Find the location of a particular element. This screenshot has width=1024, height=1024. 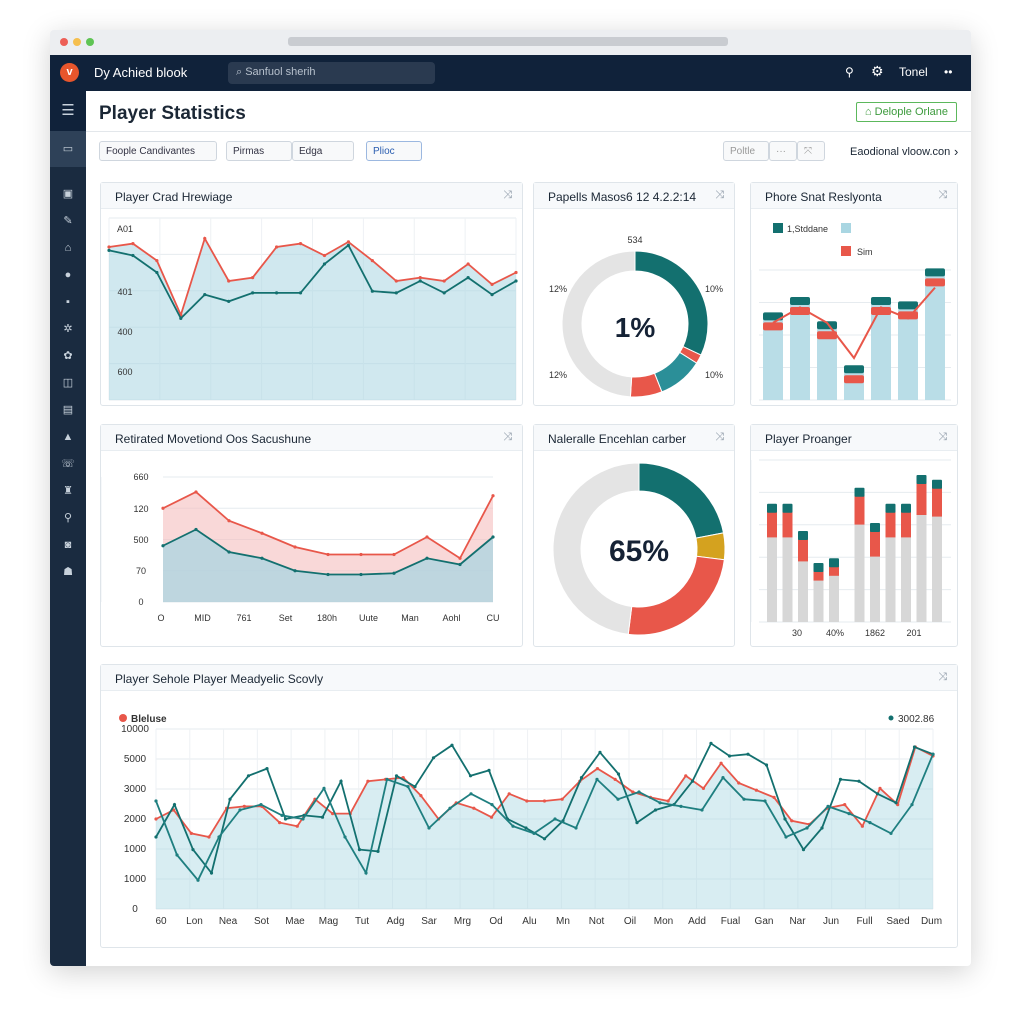

y-tick-label: 2000 is located at coordinates (135, 819).